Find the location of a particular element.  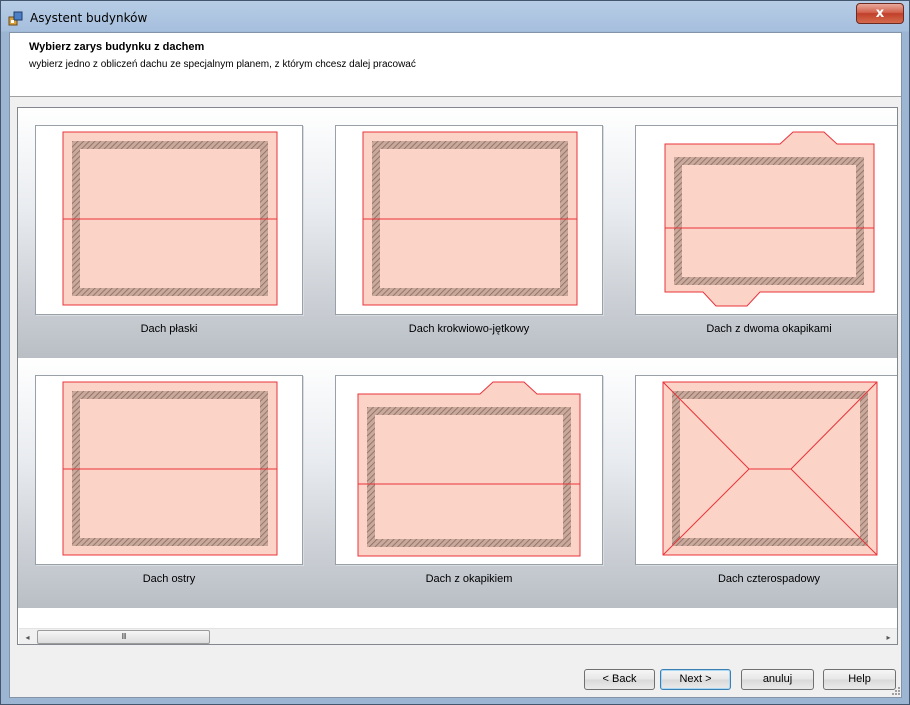

two-dormers-roof-diagram is located at coordinates (769, 219).